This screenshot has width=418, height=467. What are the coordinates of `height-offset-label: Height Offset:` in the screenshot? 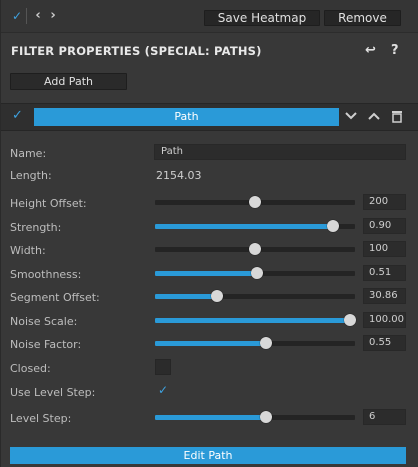 It's located at (48, 203).